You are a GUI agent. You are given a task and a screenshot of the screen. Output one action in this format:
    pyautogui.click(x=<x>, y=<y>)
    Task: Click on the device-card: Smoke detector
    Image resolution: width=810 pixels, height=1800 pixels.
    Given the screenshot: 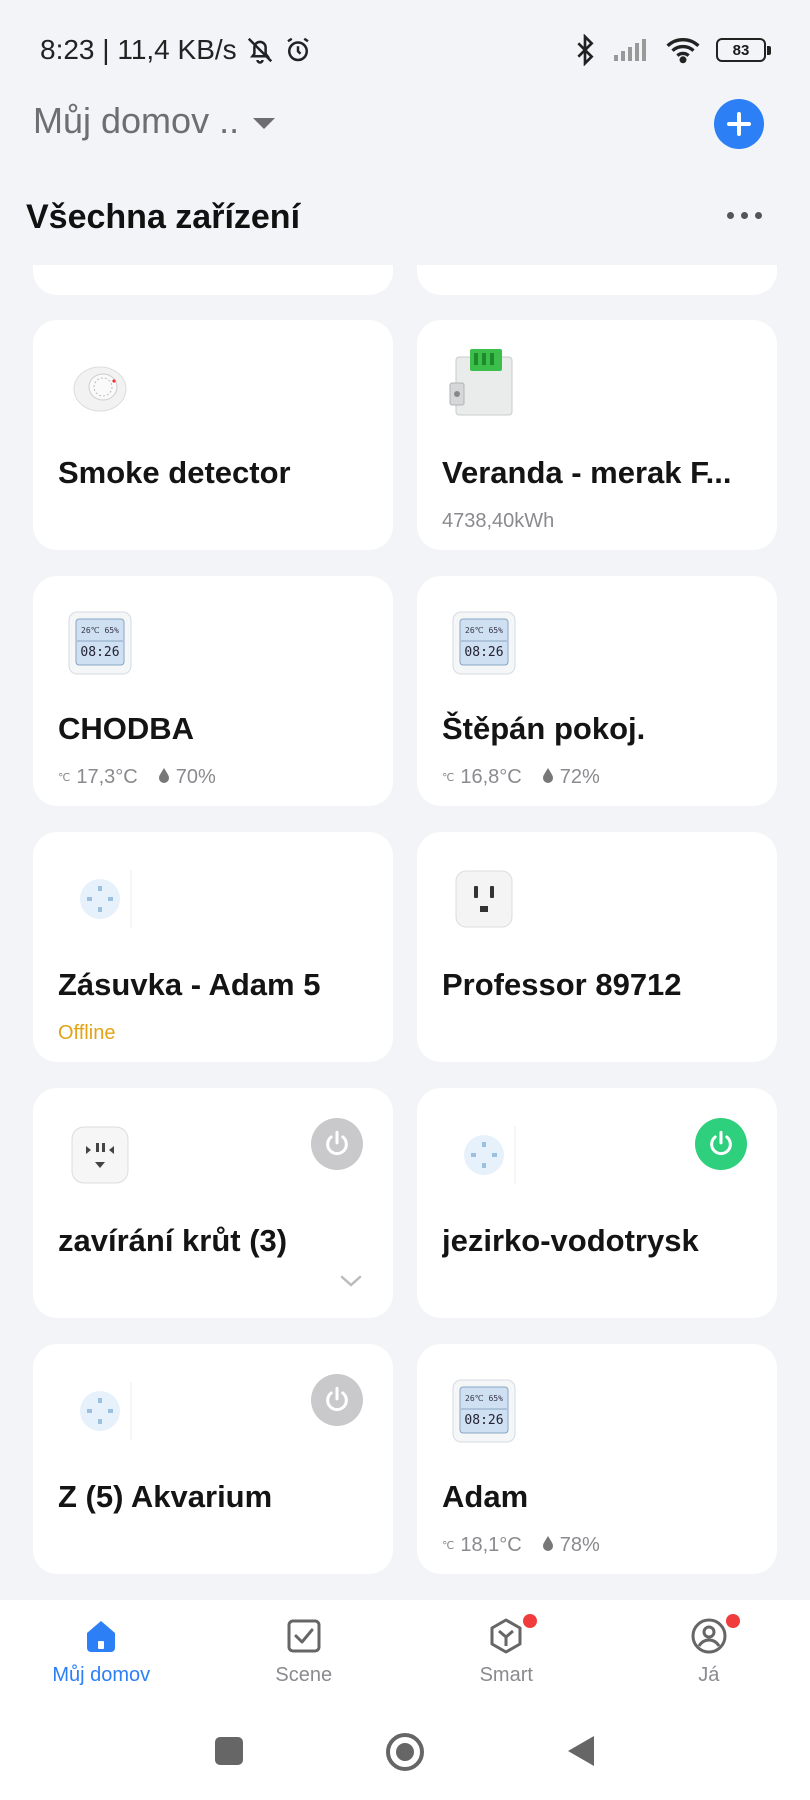 What is the action you would take?
    pyautogui.click(x=213, y=435)
    